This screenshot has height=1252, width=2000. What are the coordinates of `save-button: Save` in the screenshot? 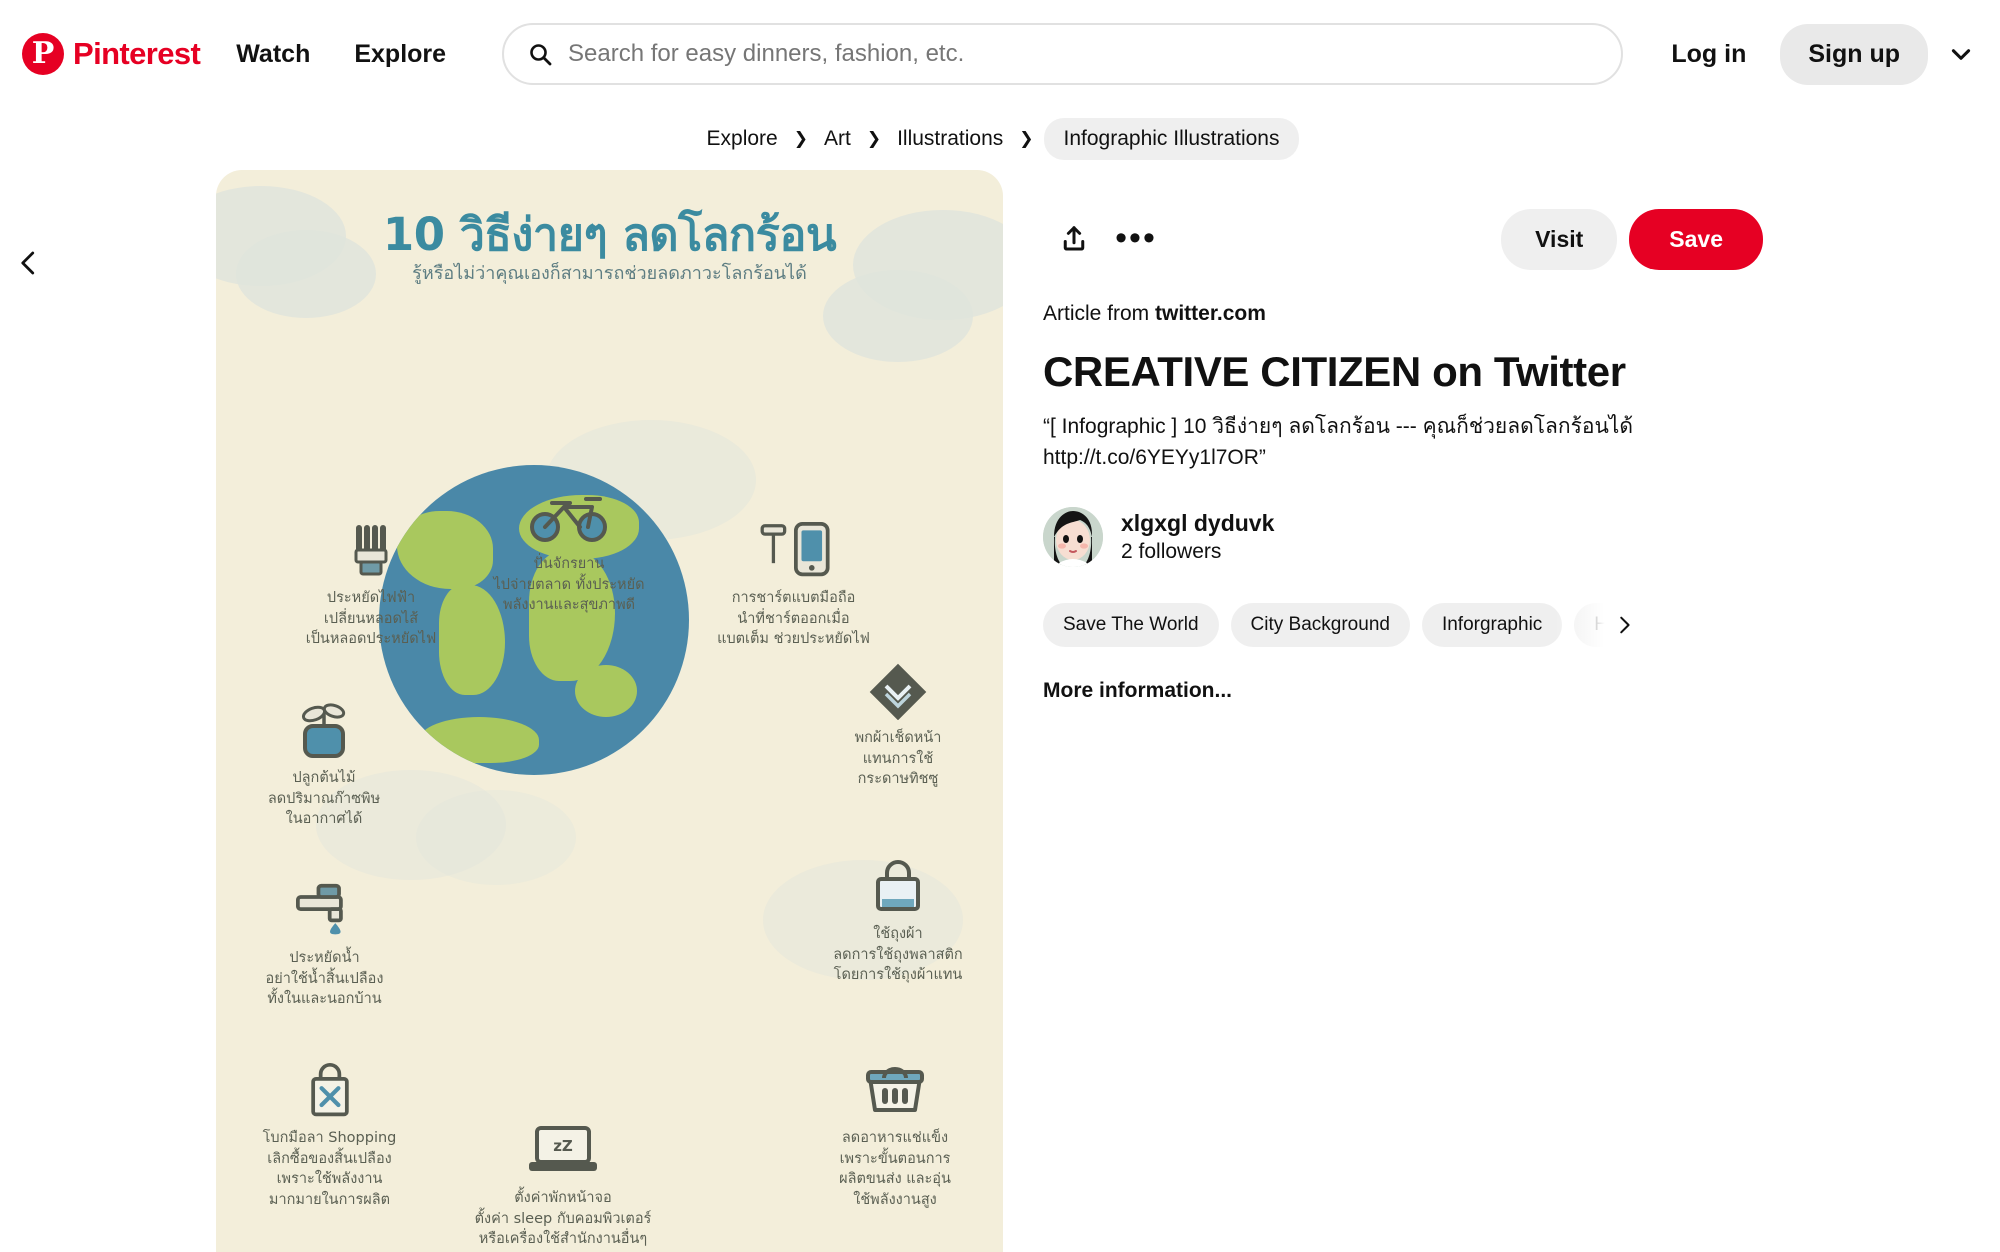 It's located at (1696, 239).